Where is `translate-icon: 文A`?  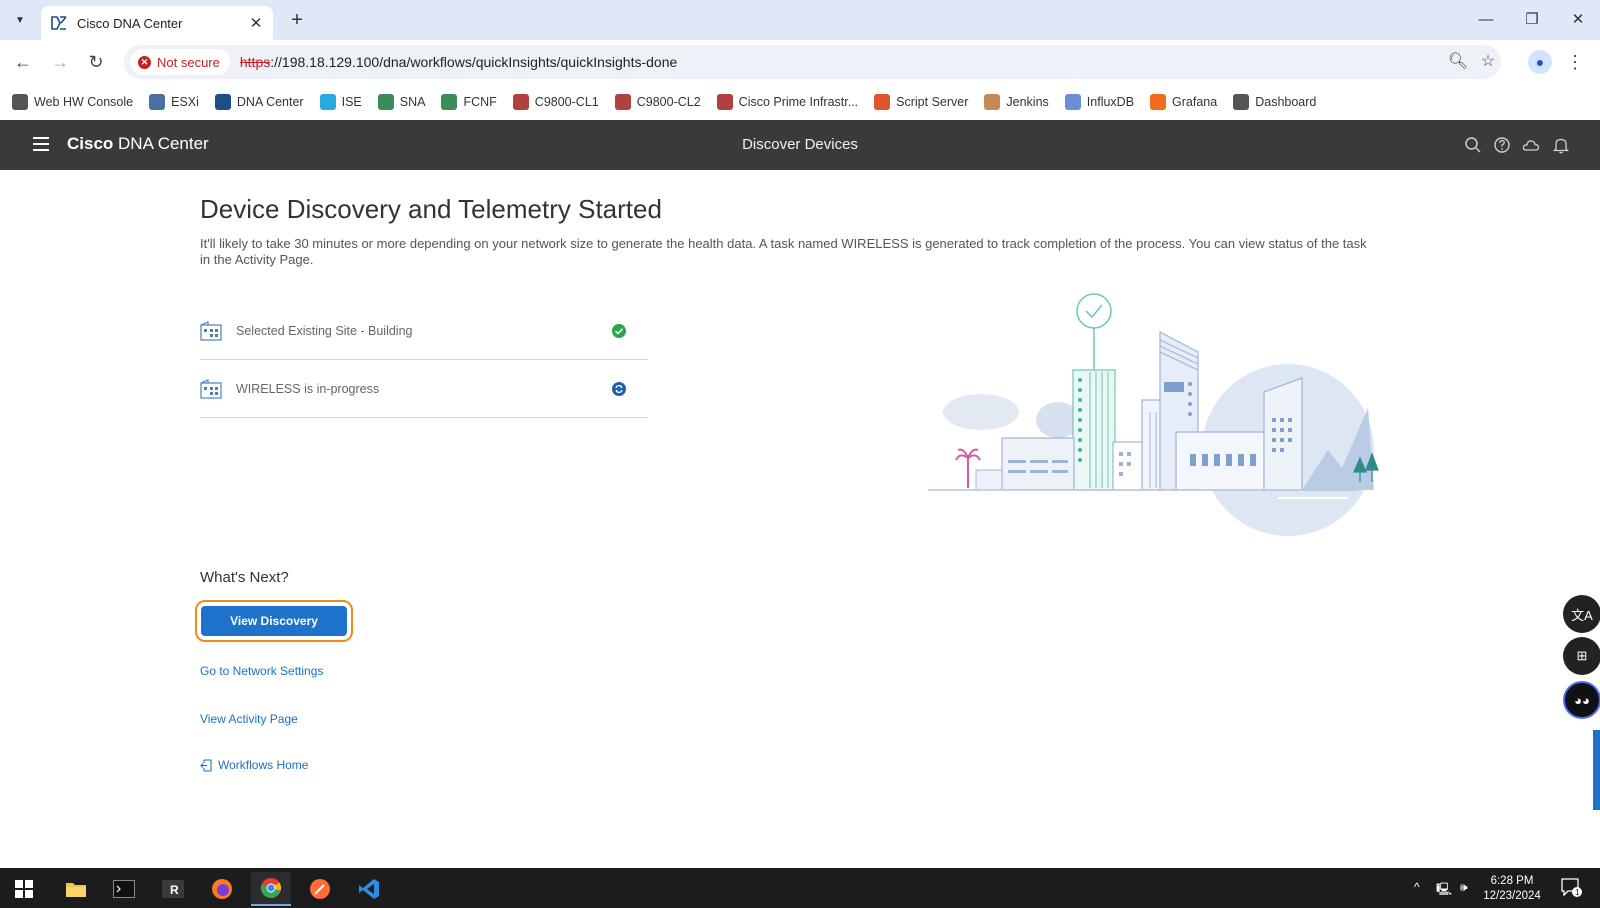 translate-icon: 文A is located at coordinates (1581, 614).